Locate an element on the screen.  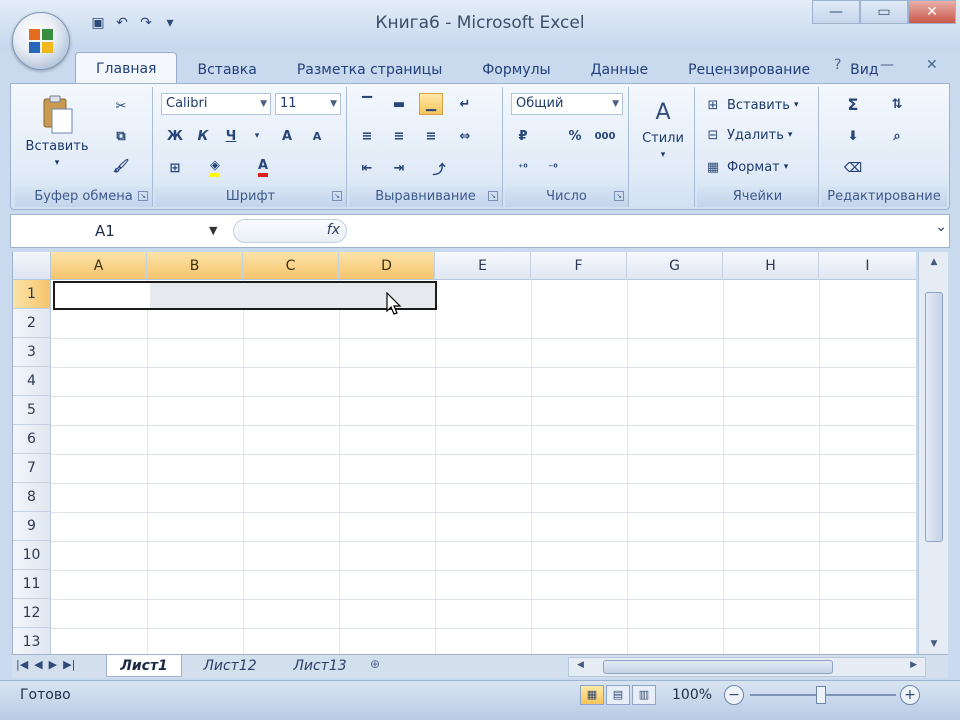
tab-insert: Вставка is located at coordinates (226, 70).